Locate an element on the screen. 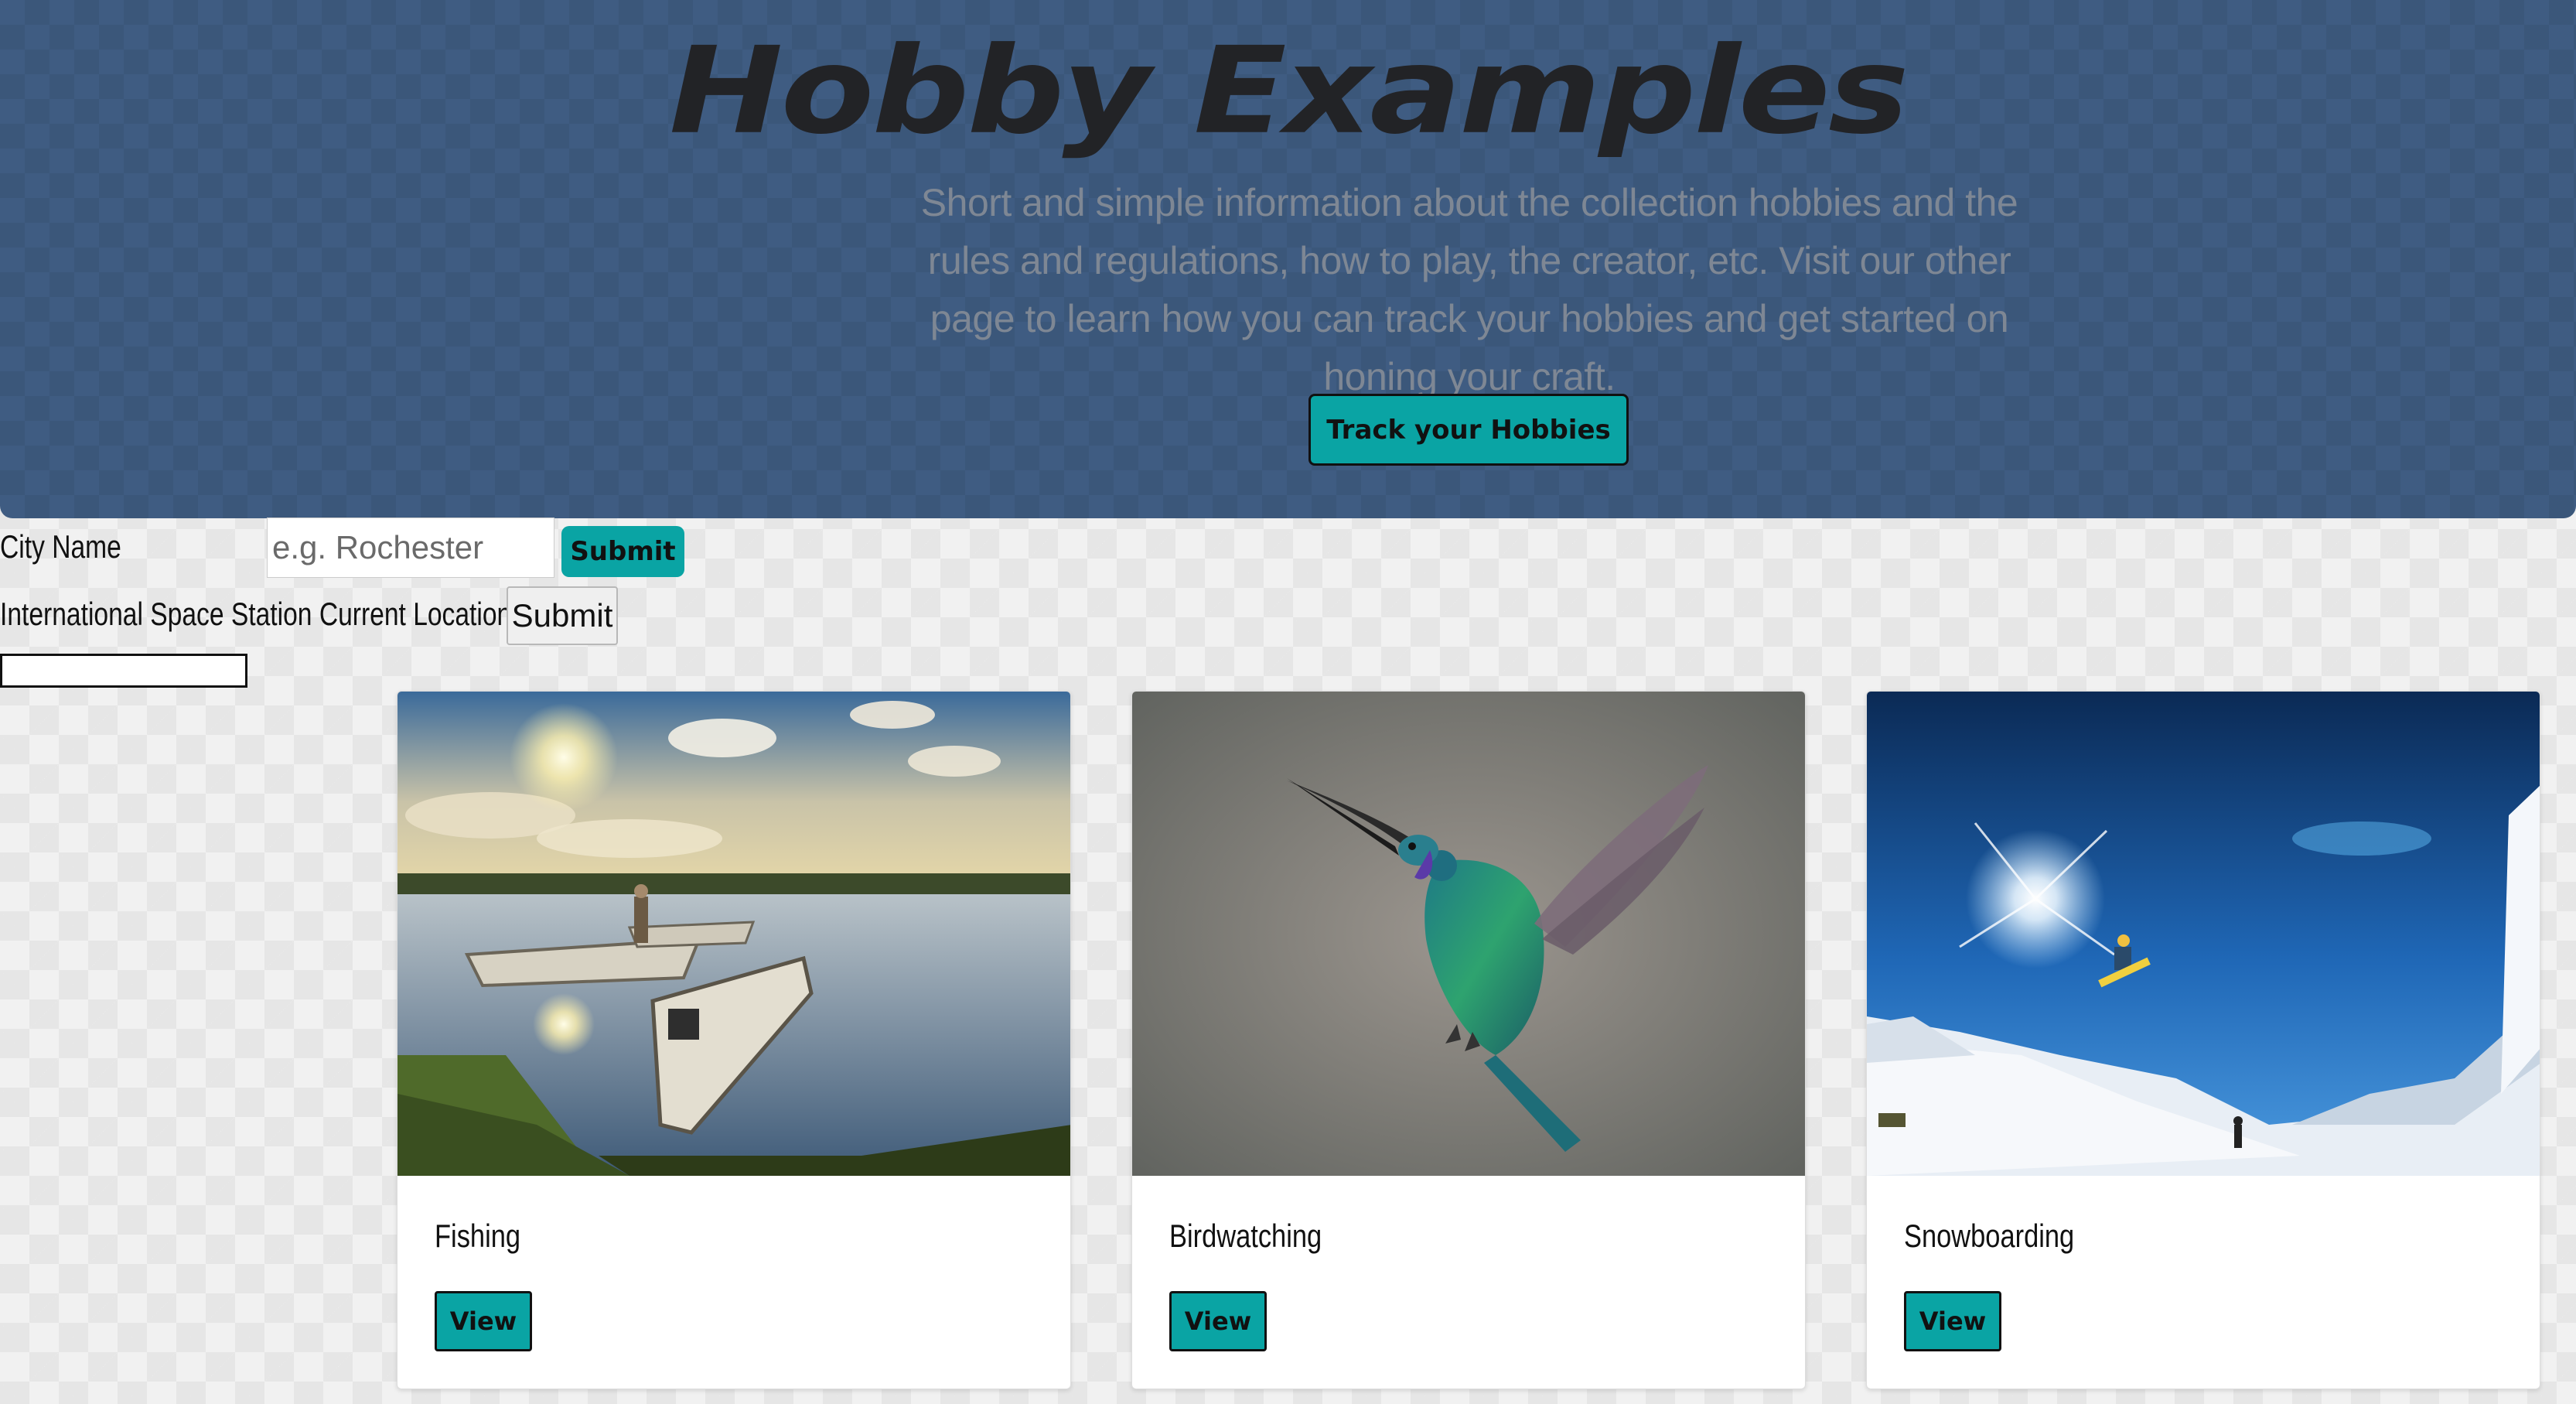  track-hobbies-button: Track your Hobbies is located at coordinates (1469, 430).